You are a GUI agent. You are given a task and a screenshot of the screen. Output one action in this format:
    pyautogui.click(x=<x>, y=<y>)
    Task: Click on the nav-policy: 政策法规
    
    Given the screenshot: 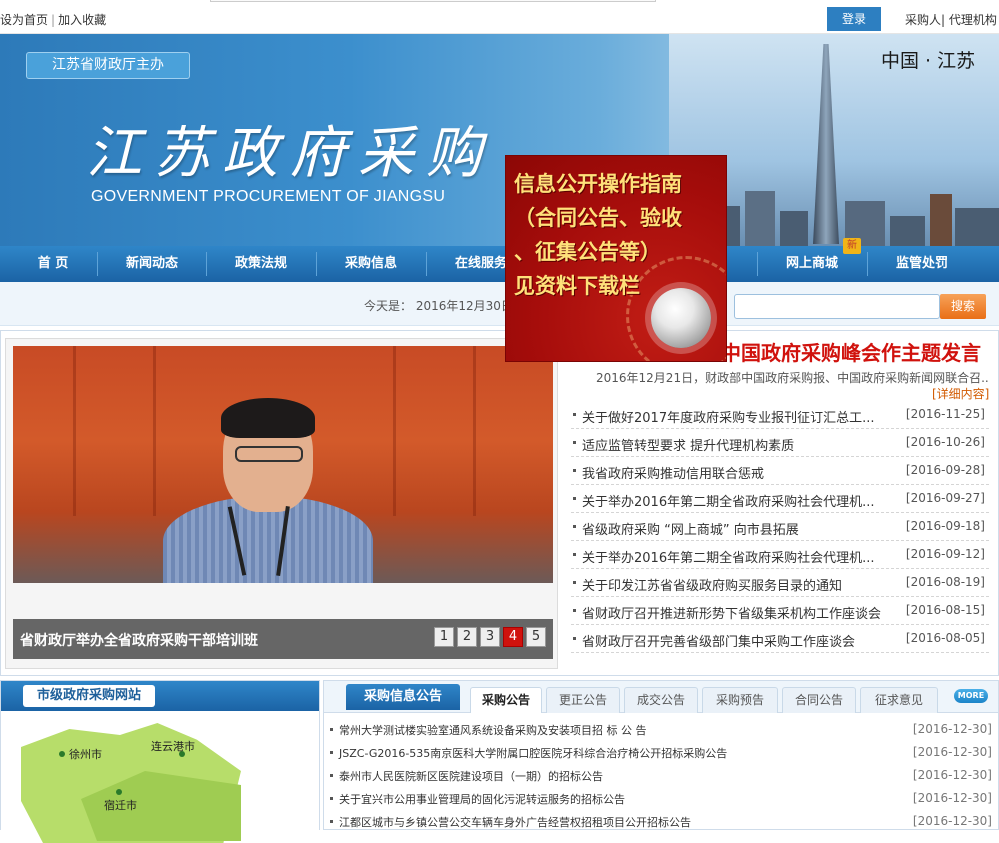 What is the action you would take?
    pyautogui.click(x=261, y=264)
    